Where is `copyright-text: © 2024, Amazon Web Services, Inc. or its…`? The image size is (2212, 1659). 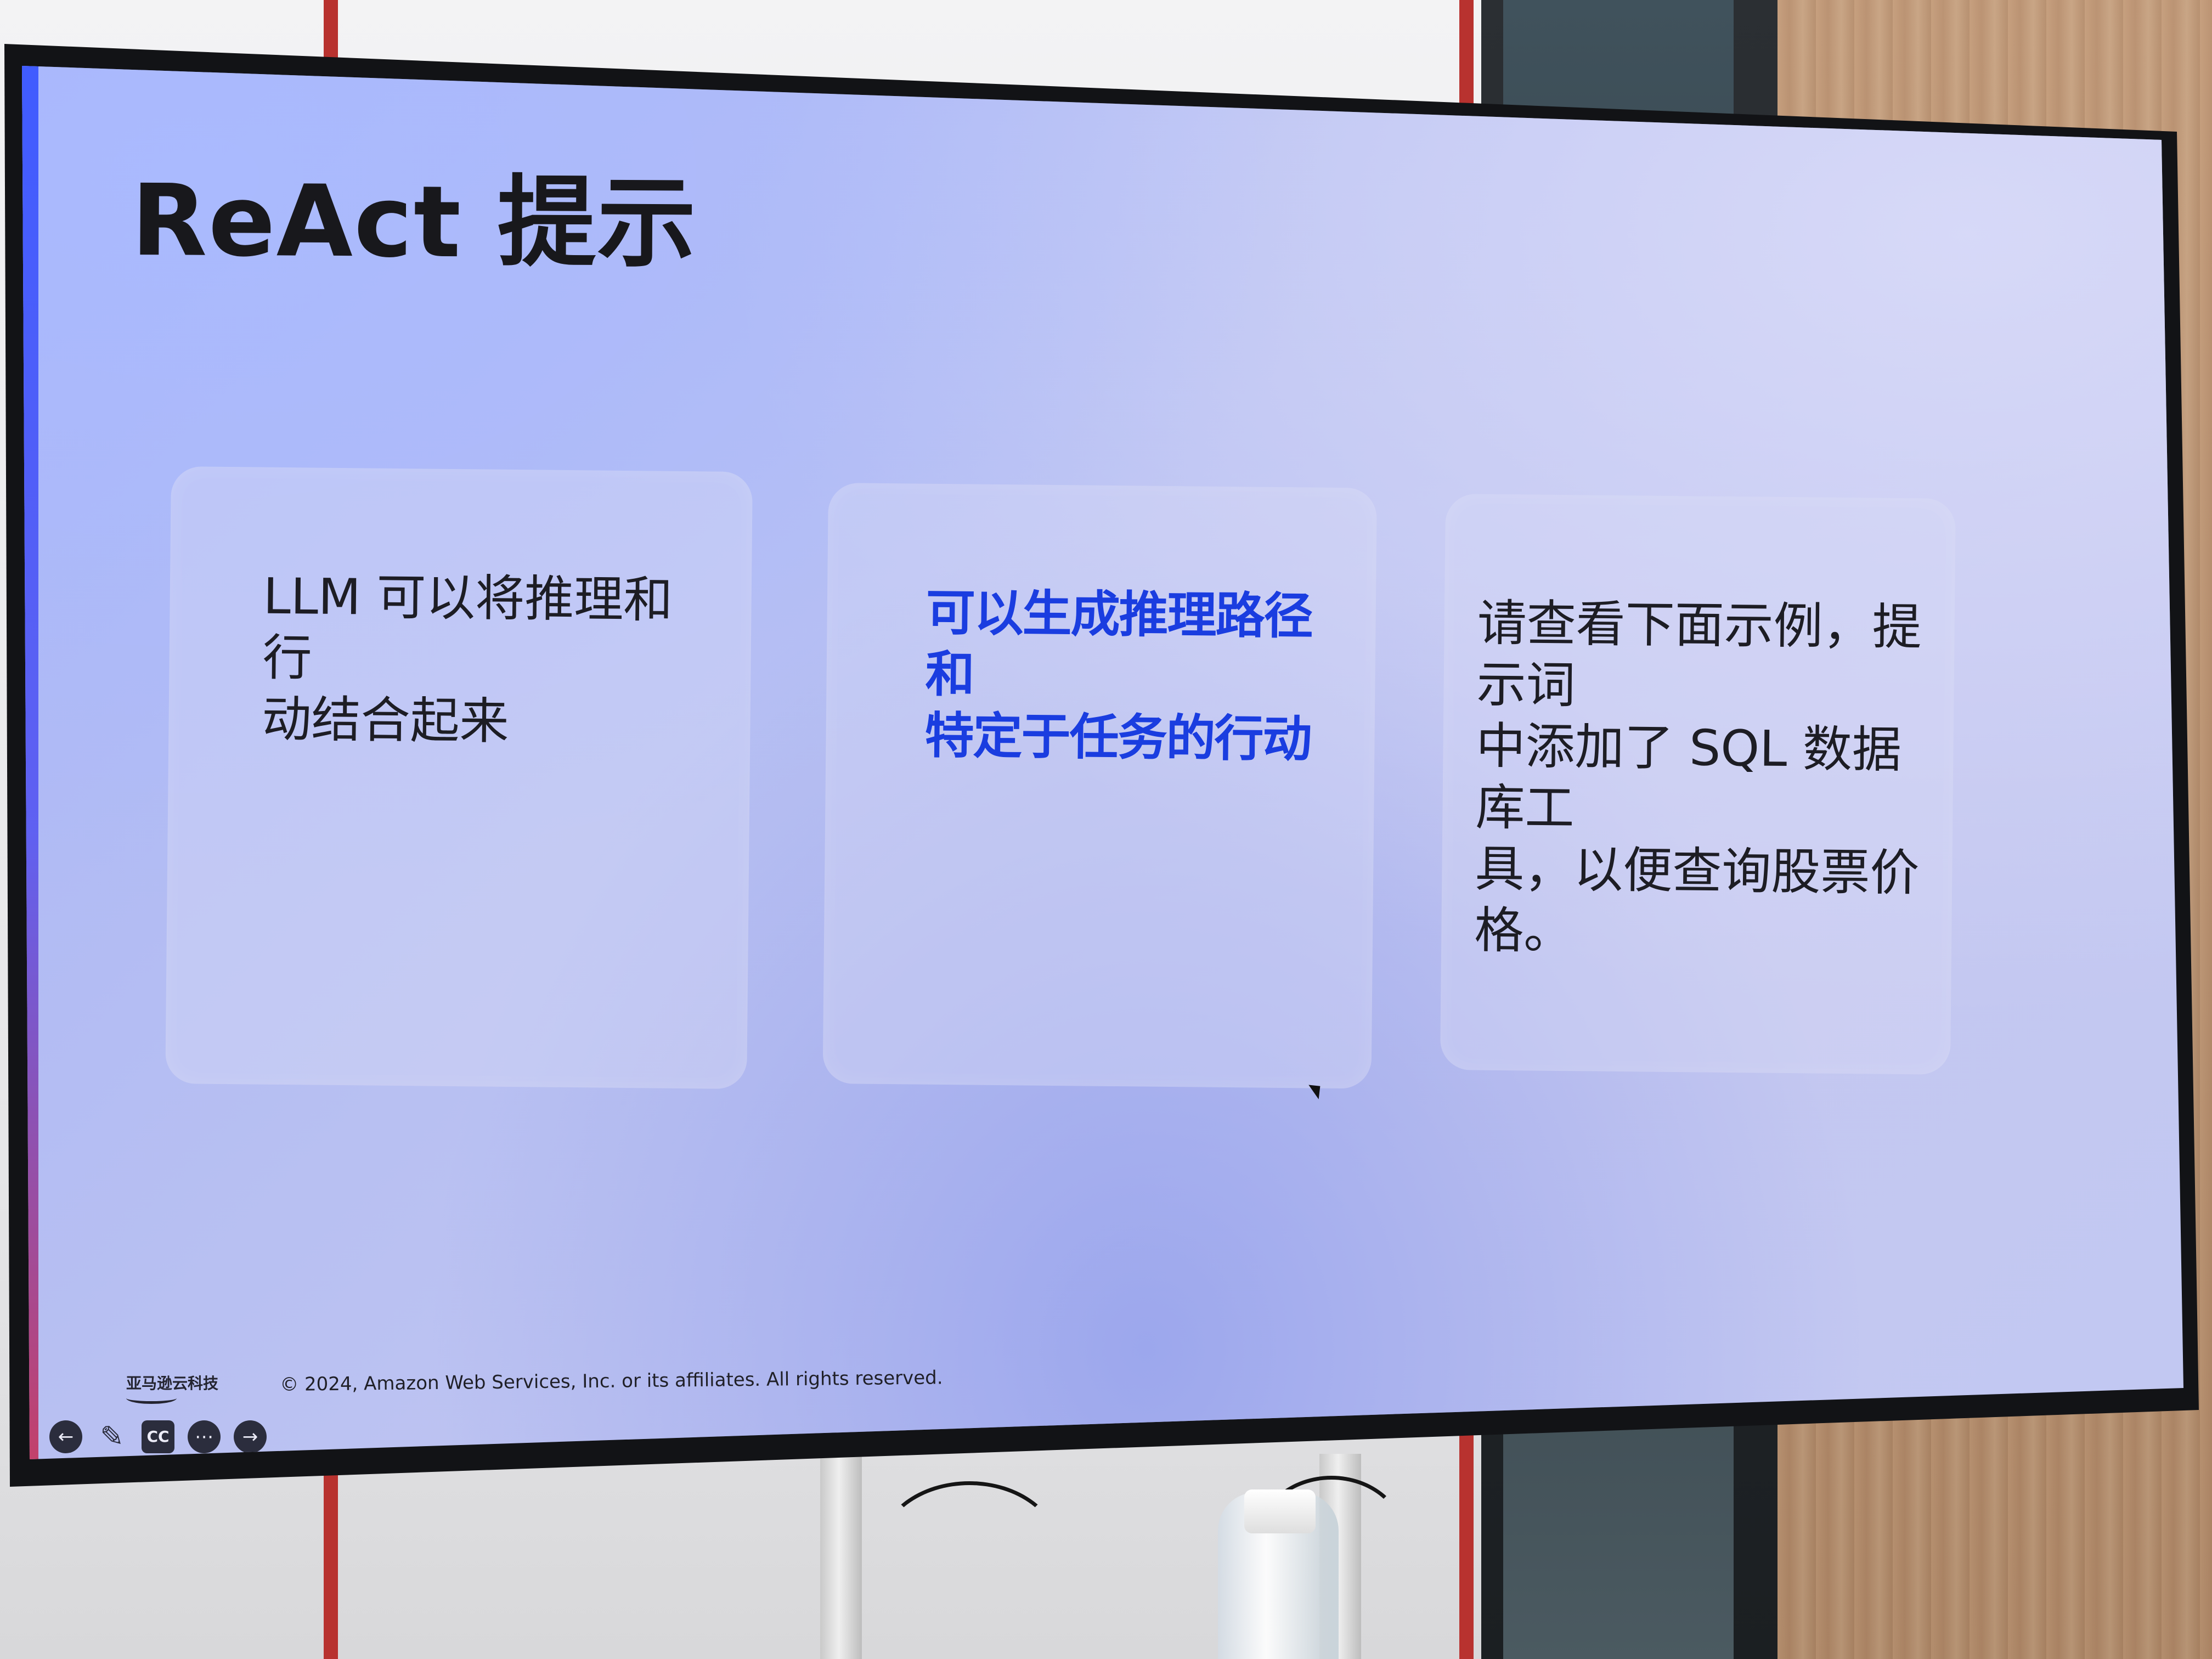 copyright-text: © 2024, Amazon Web Services, Inc. or its… is located at coordinates (611, 1382).